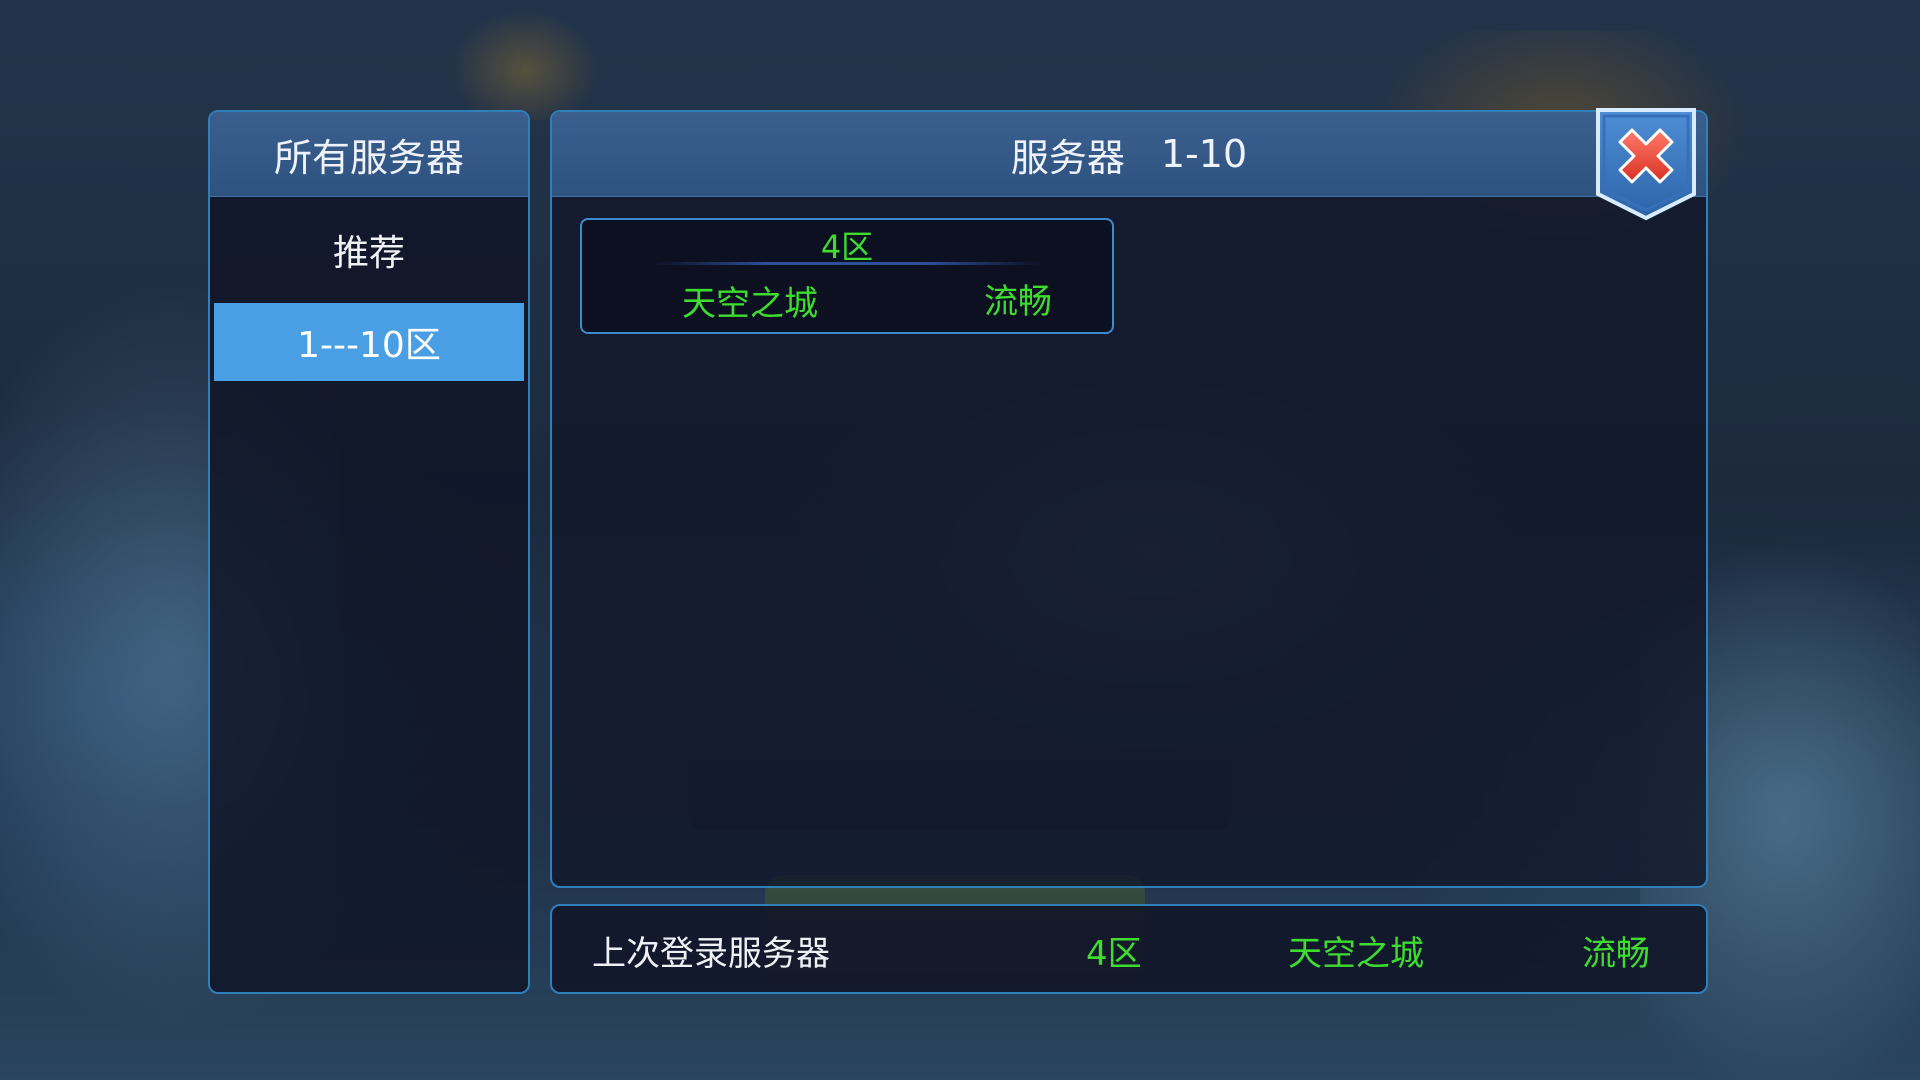  I want to click on last-login-bar: 上次登录服务器 4区 天空之城 流畅, so click(1129, 949).